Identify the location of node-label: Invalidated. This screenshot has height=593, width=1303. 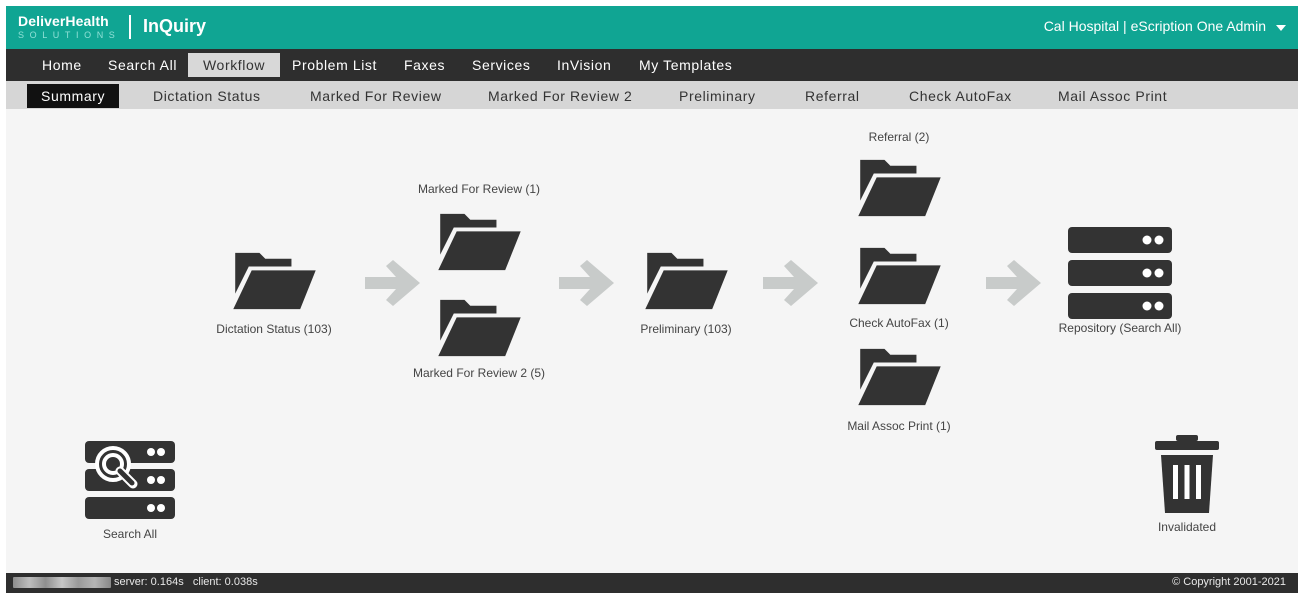
(1187, 527).